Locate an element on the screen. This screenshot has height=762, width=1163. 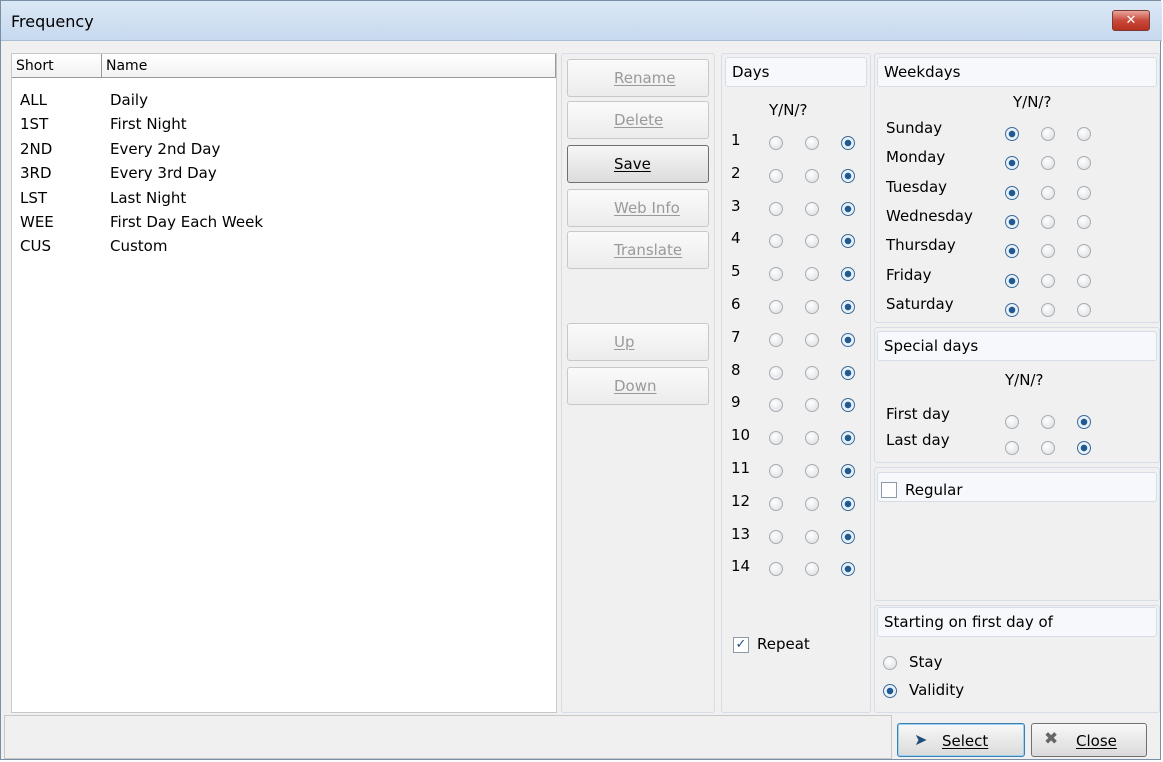
day-13-radio-unknown is located at coordinates (848, 536).